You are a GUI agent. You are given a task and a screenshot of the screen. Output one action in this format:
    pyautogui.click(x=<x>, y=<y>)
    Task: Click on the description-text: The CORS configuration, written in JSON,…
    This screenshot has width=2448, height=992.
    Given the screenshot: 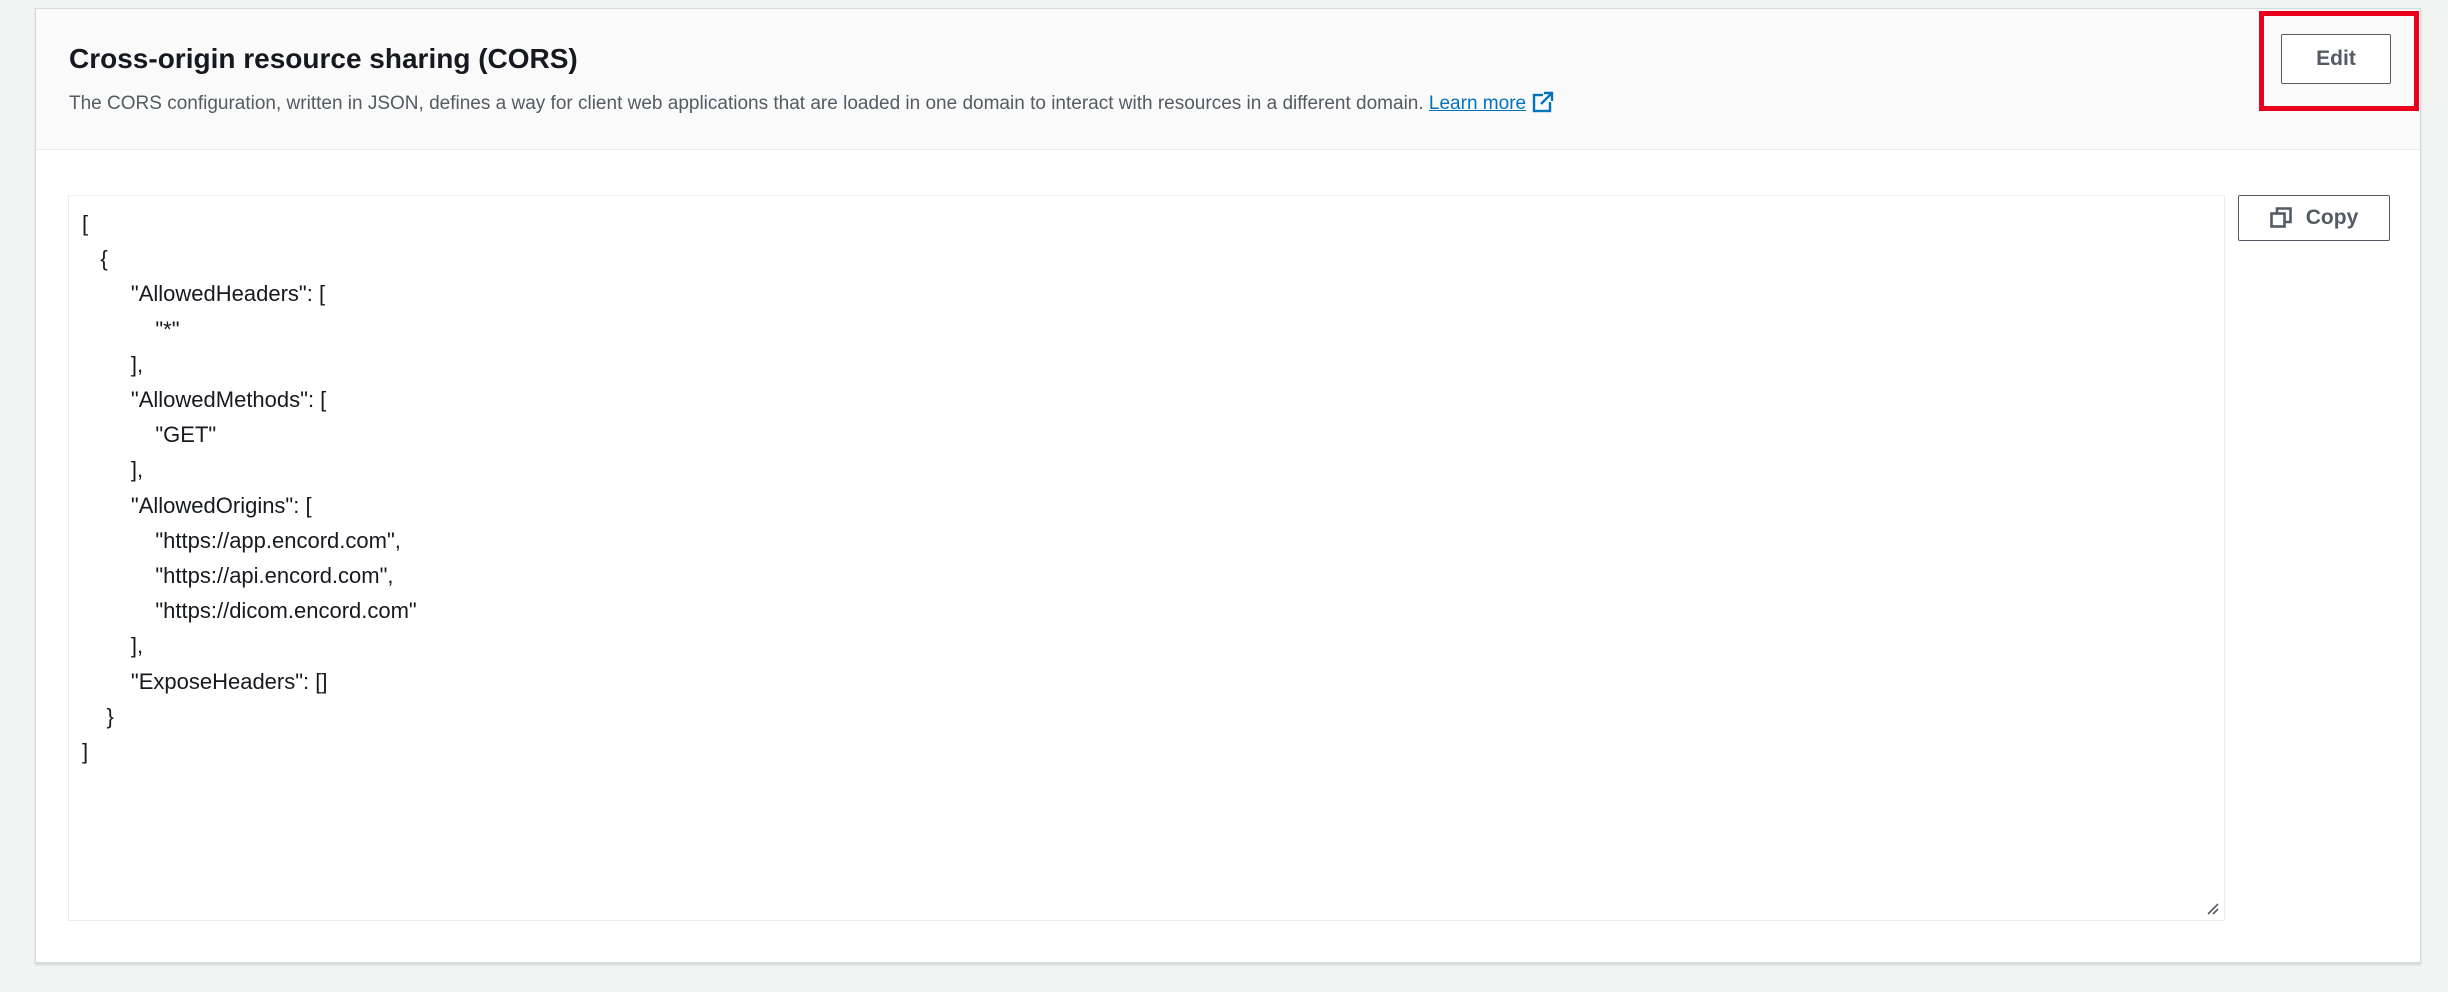 What is the action you would take?
    pyautogui.click(x=746, y=103)
    